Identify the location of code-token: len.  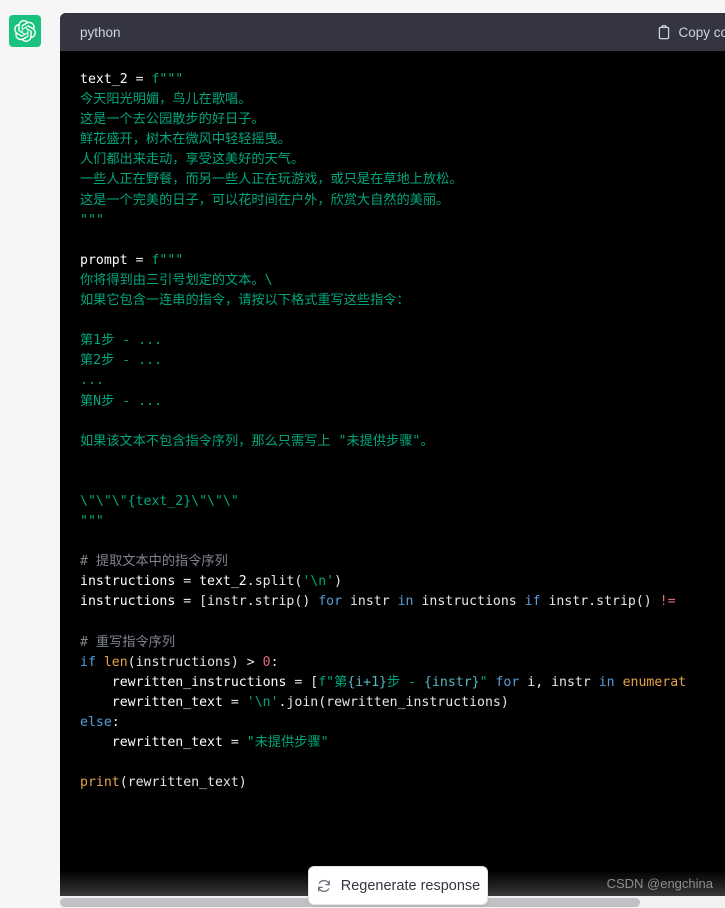
(115, 662).